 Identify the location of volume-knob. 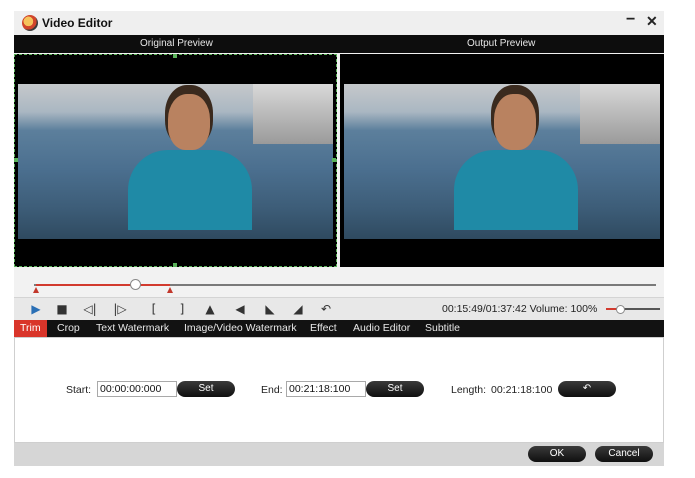
(620, 309).